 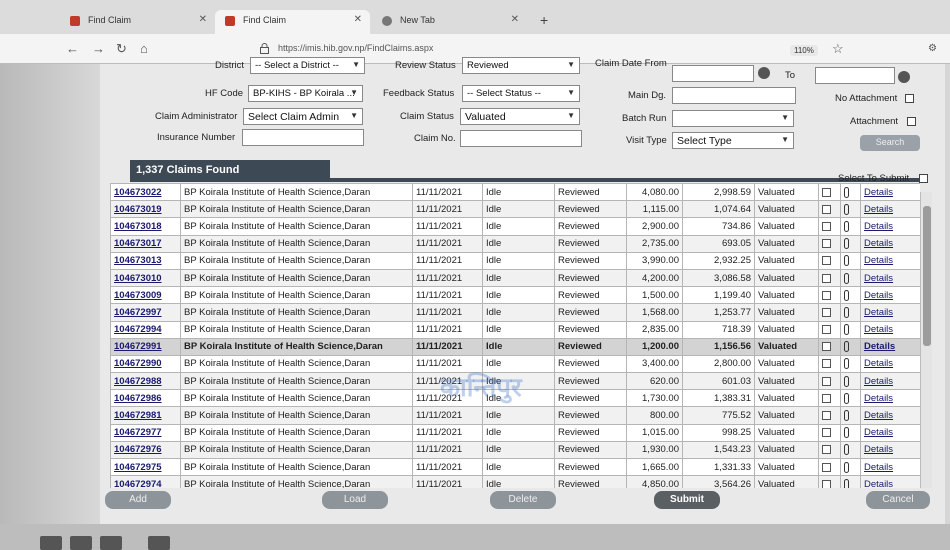 I want to click on close-icon: ✕, so click(x=358, y=19).